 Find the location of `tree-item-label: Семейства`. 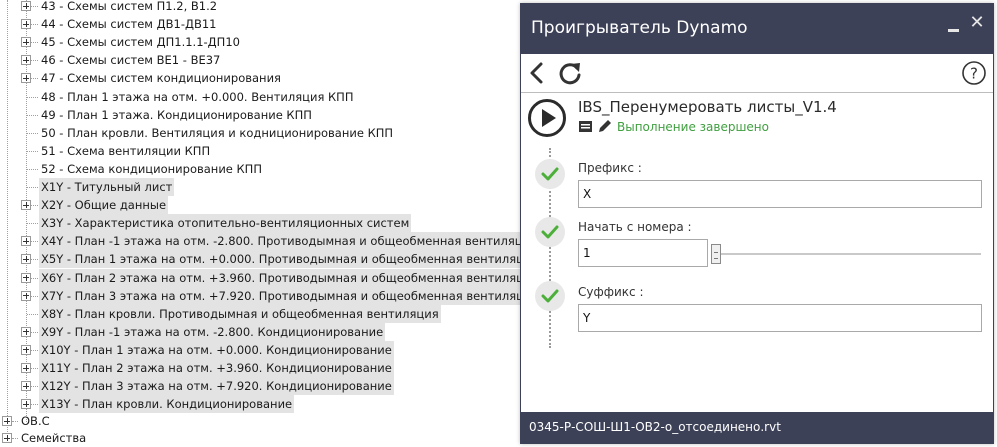

tree-item-label: Семейства is located at coordinates (54, 438).